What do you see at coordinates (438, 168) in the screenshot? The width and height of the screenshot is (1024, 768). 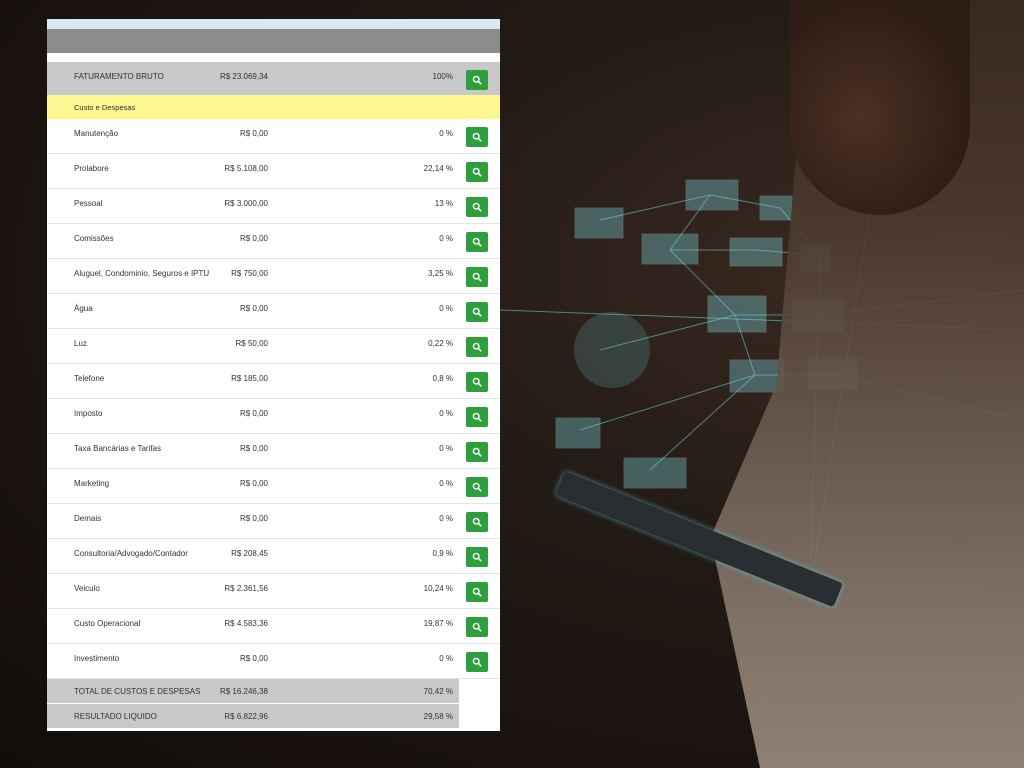 I see `expense-pct: 22,14 %` at bounding box center [438, 168].